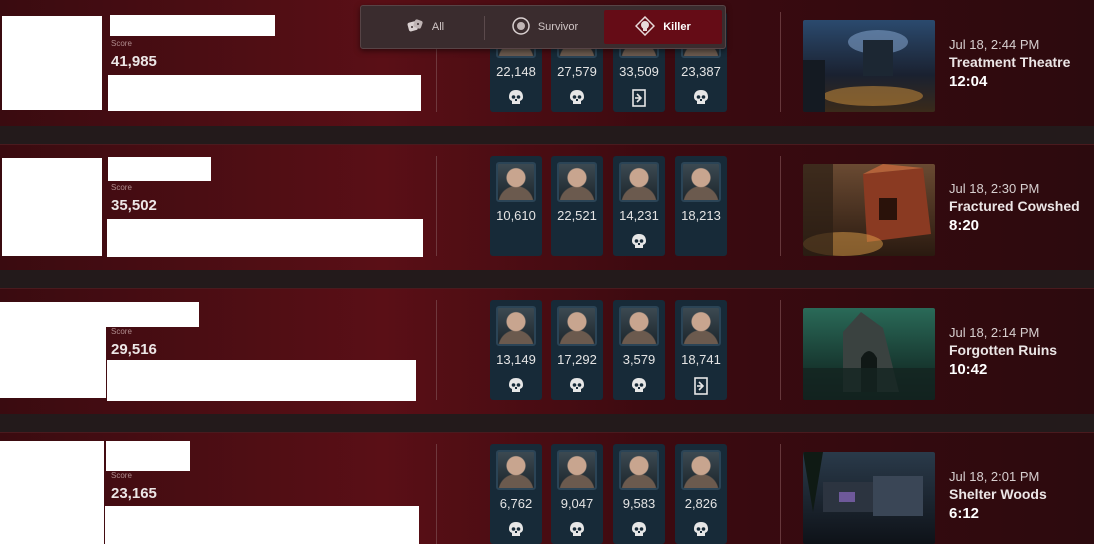 Image resolution: width=1094 pixels, height=544 pixels. Describe the element at coordinates (577, 71) in the screenshot. I see `survivor-score: 27,579` at that location.